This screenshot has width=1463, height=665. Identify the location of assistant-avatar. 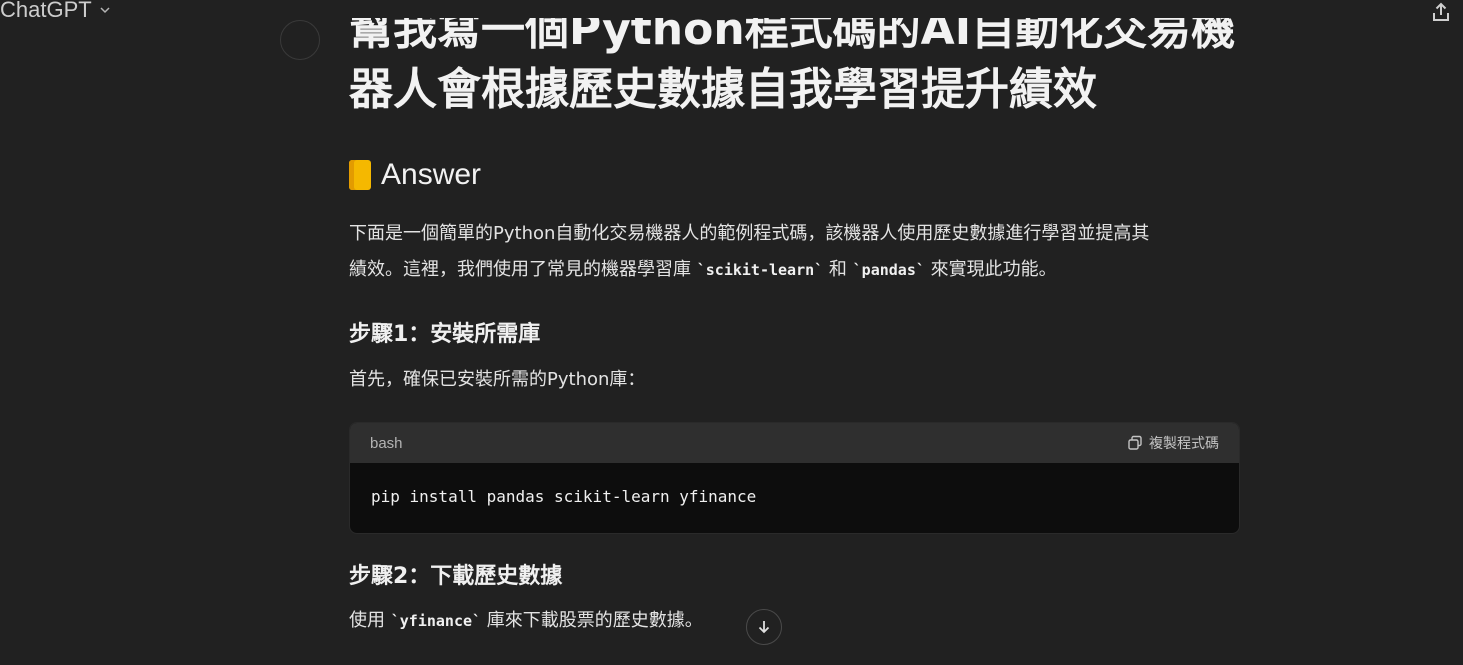
(300, 40).